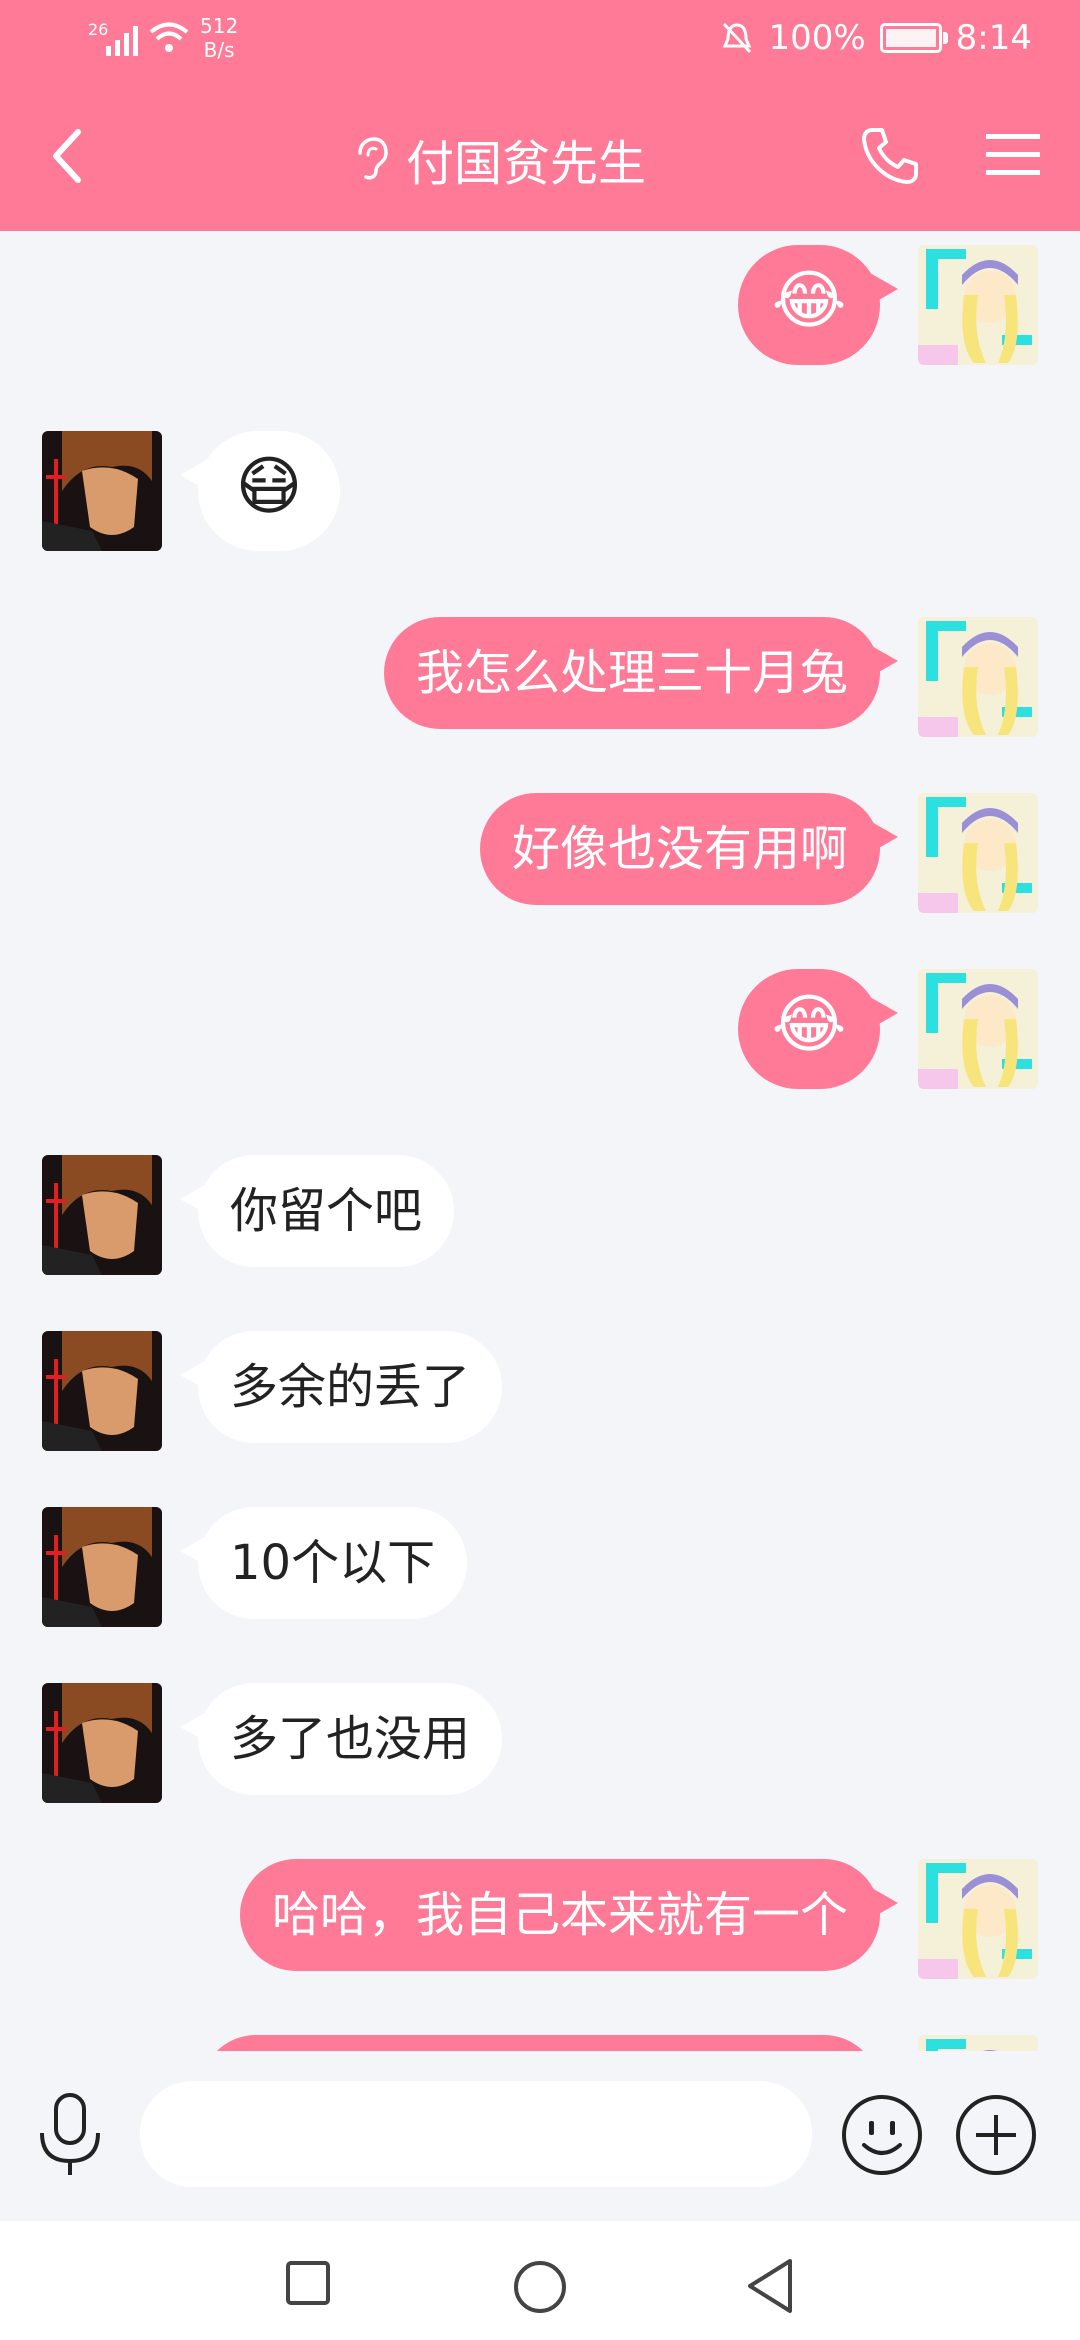 The image size is (1080, 2340). What do you see at coordinates (569, 1915) in the screenshot?
I see `message-bubble: 哈哈，我自己本来就有一个` at bounding box center [569, 1915].